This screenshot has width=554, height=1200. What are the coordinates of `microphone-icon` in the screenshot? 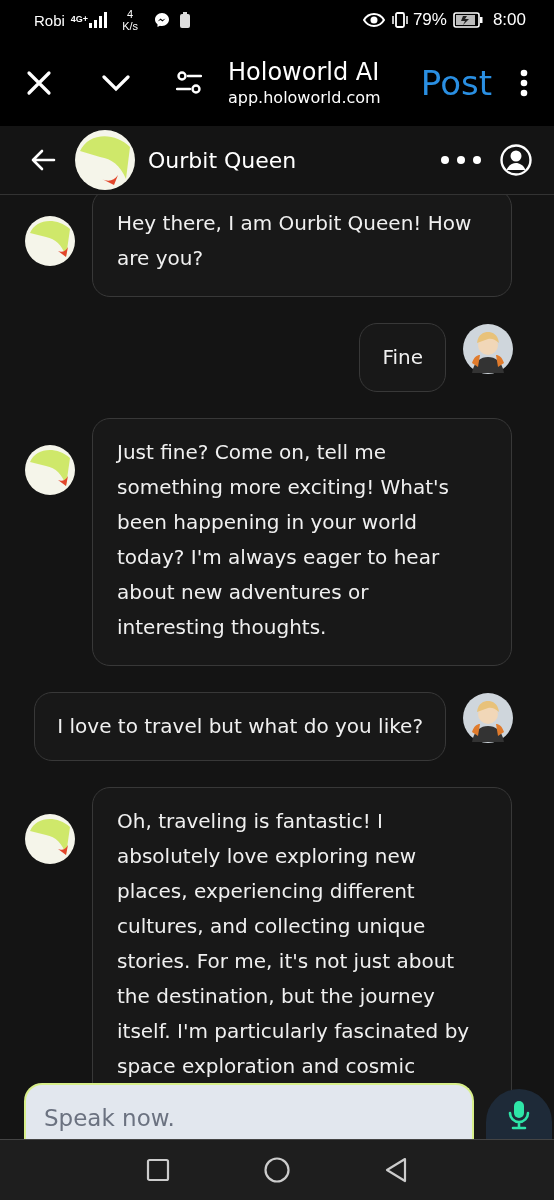 It's located at (519, 1114).